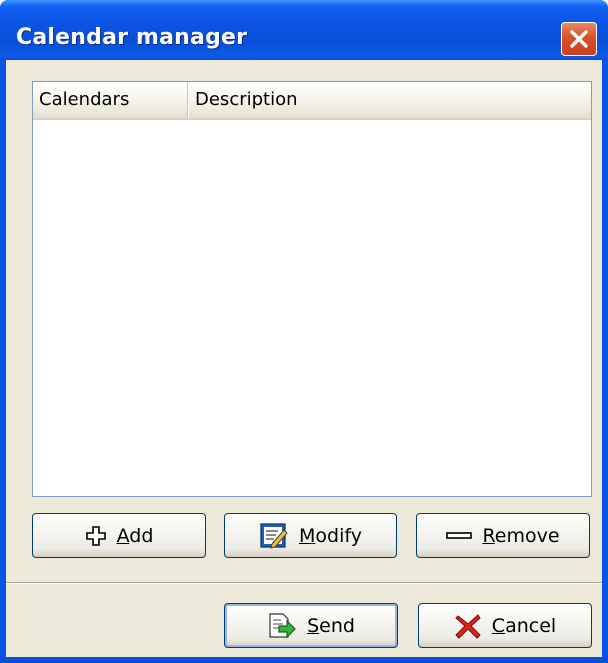  I want to click on cancel-label-rest: ancel, so click(531, 625).